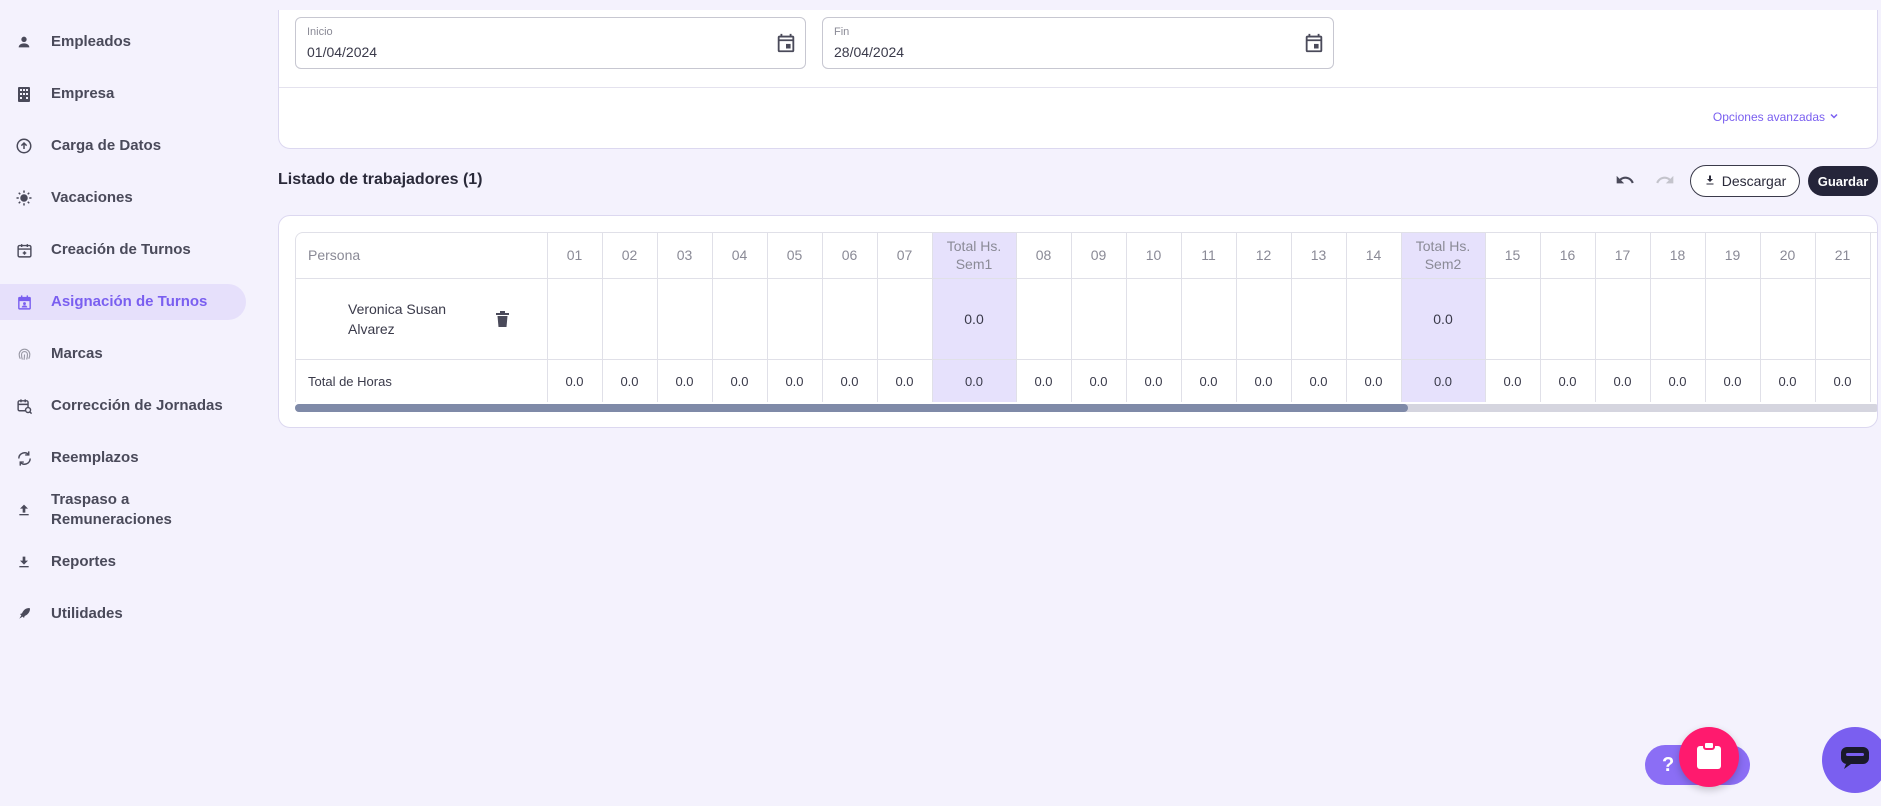 The width and height of the screenshot is (1881, 806). Describe the element at coordinates (95, 457) in the screenshot. I see `sidebar-item-label: Reemplazos` at that location.